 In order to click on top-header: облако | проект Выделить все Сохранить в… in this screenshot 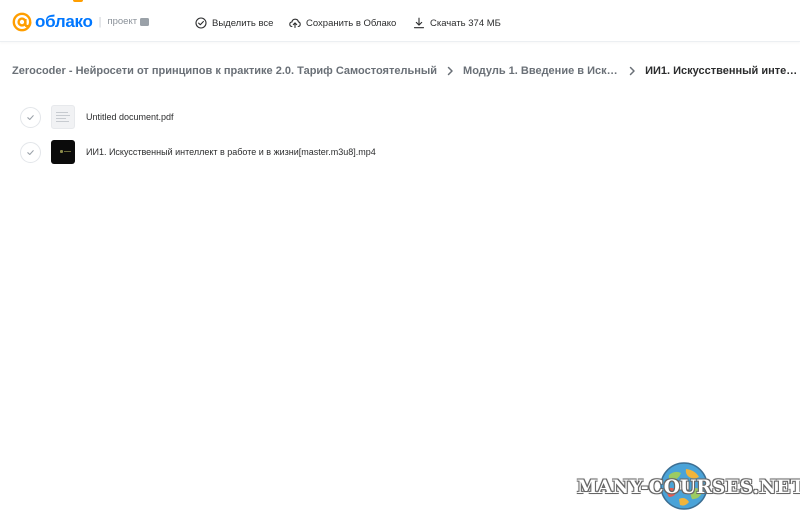, I will do `click(400, 21)`.